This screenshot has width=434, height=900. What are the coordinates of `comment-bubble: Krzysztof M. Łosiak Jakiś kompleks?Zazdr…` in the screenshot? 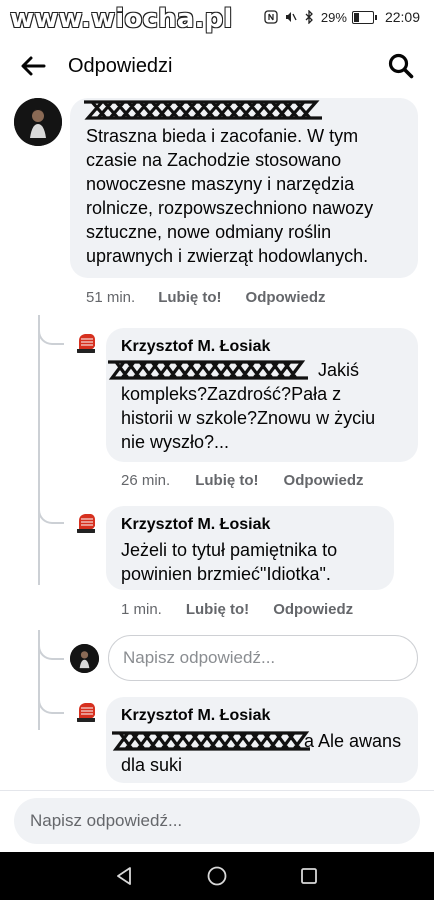 It's located at (262, 395).